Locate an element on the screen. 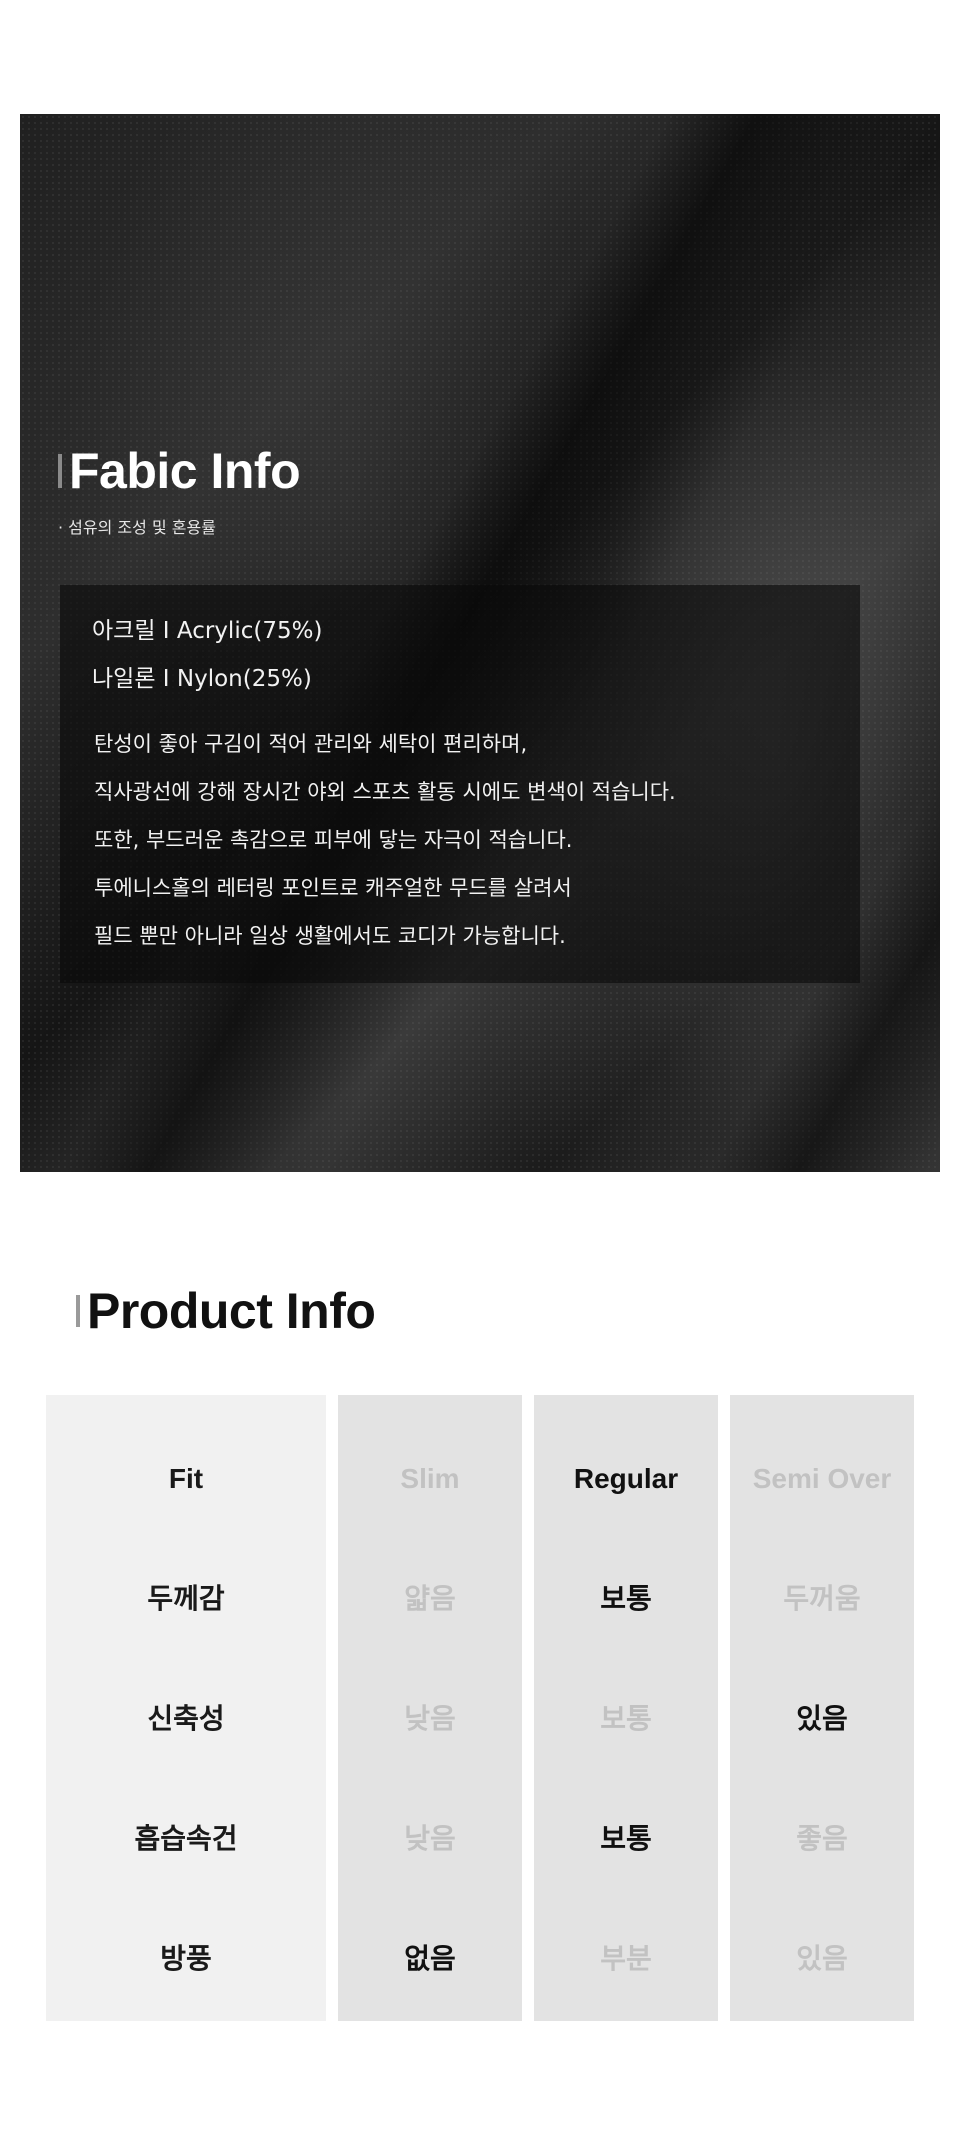 Image resolution: width=960 pixels, height=2135 pixels. fabric-info-title: Fabic Info is located at coordinates (179, 471).